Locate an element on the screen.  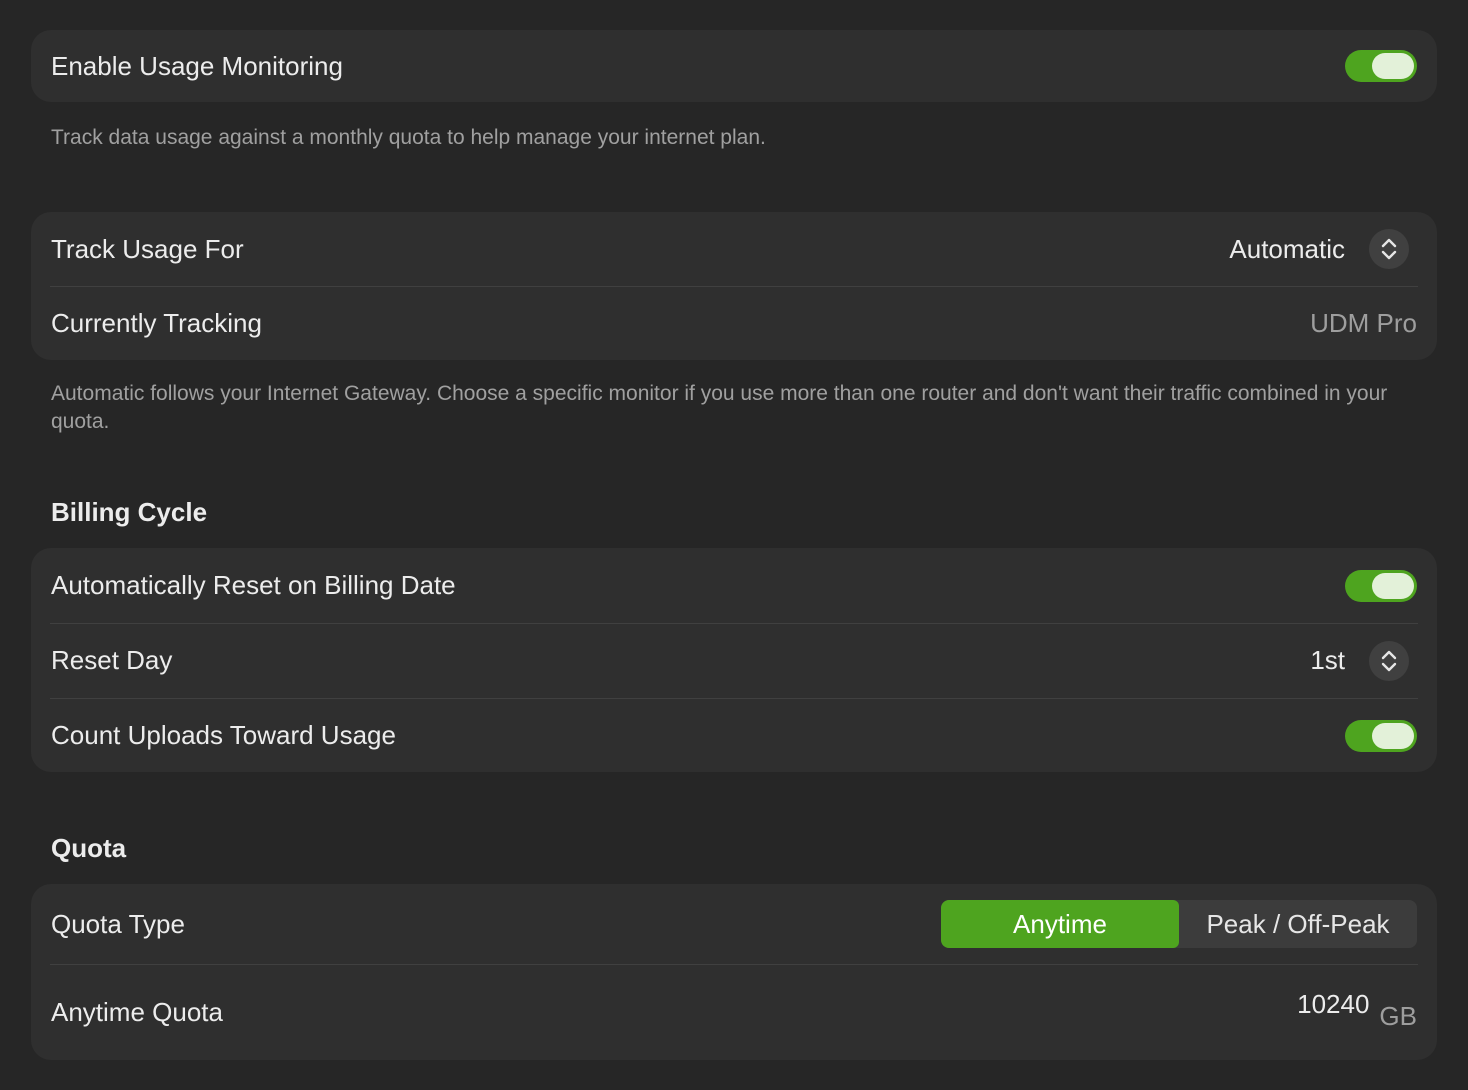
reset-day-label: Reset Day is located at coordinates (112, 660).